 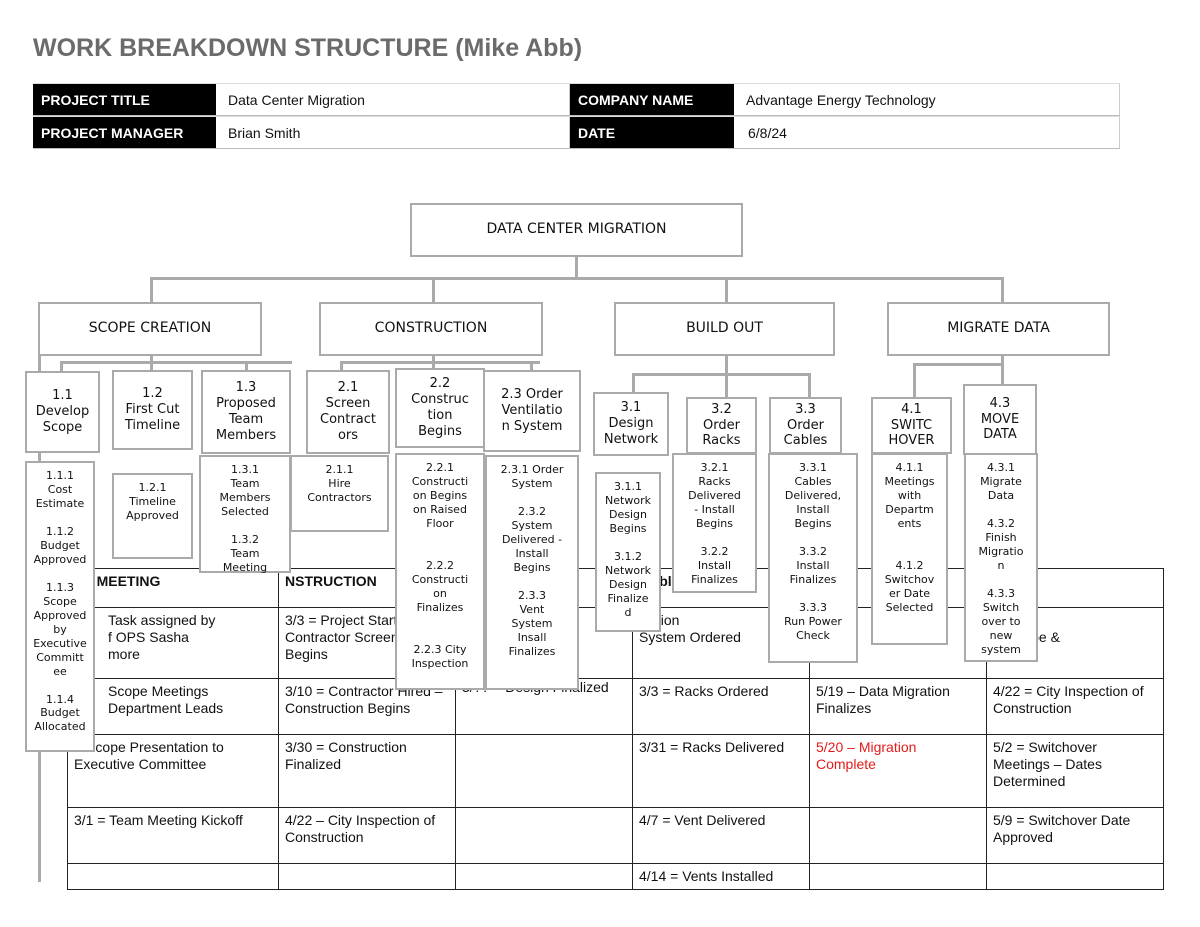 I want to click on schedule-cell: Task assigned by f OPS Sasha more, so click(x=173, y=643).